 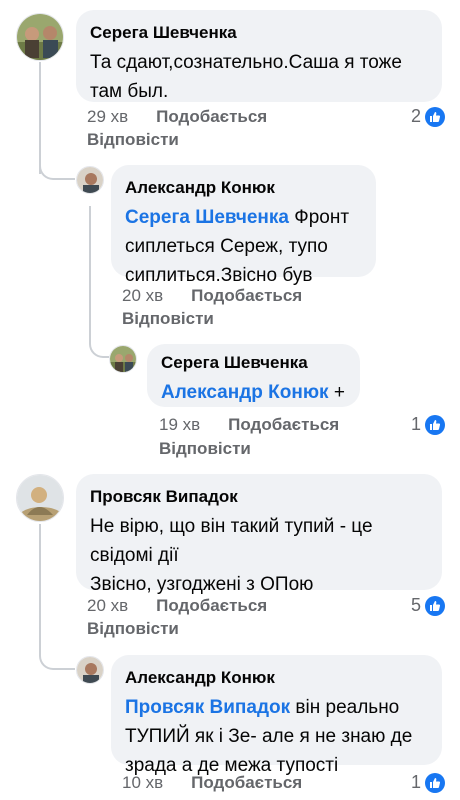 What do you see at coordinates (207, 217) in the screenshot?
I see `mention-link: Серега Шевченка` at bounding box center [207, 217].